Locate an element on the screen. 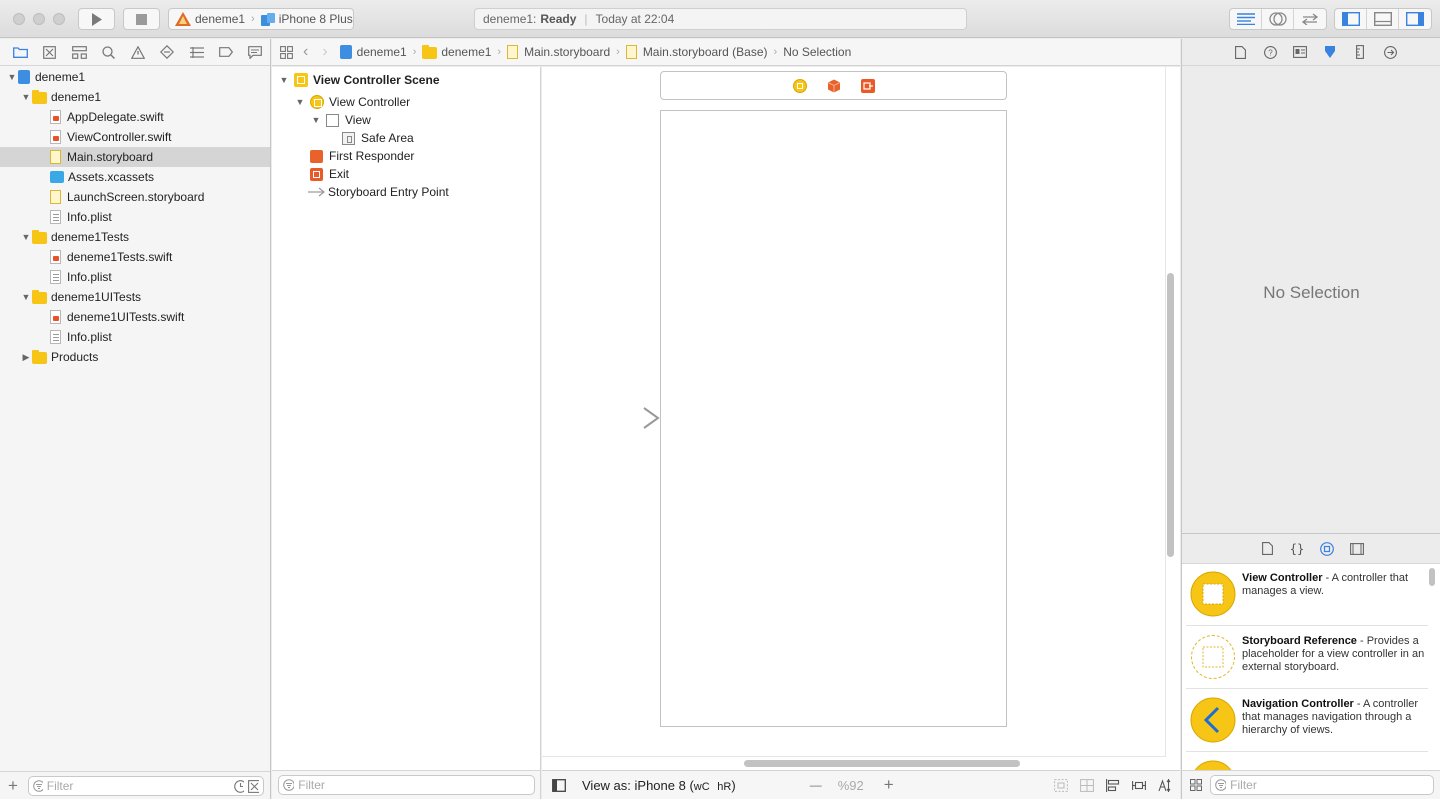 The image size is (1440, 799). horizontal-scrollbar is located at coordinates (882, 763).